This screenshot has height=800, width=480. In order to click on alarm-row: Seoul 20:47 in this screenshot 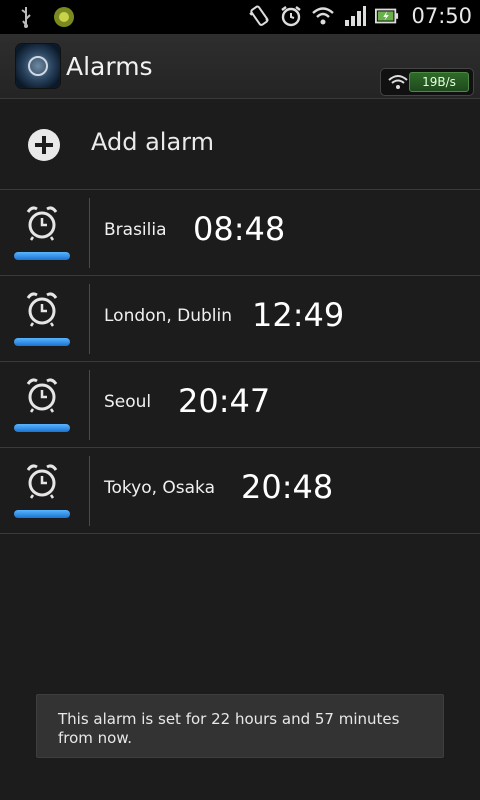, I will do `click(240, 405)`.